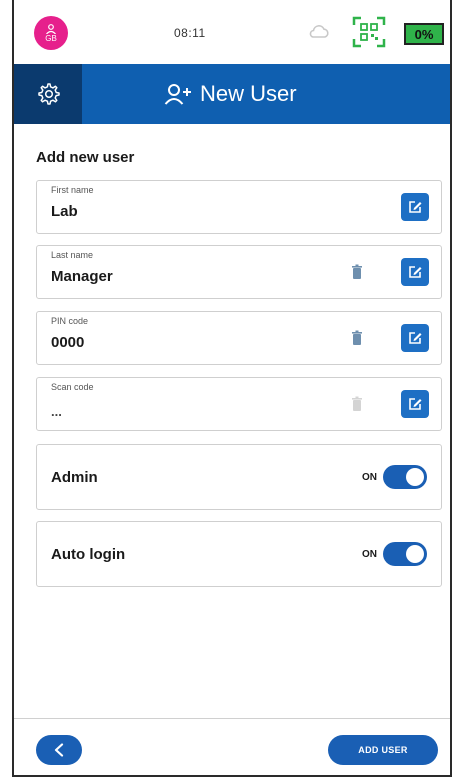  I want to click on clock: 08:11, so click(190, 33).